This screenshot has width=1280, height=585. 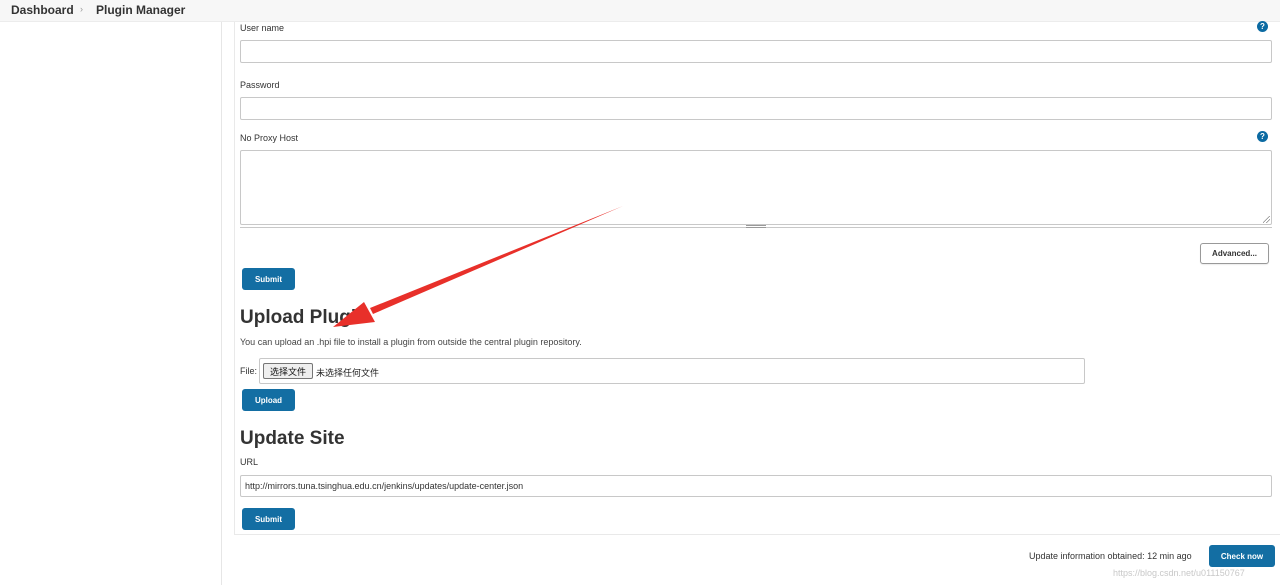 What do you see at coordinates (1266, 219) in the screenshot?
I see `resize-corner-icon` at bounding box center [1266, 219].